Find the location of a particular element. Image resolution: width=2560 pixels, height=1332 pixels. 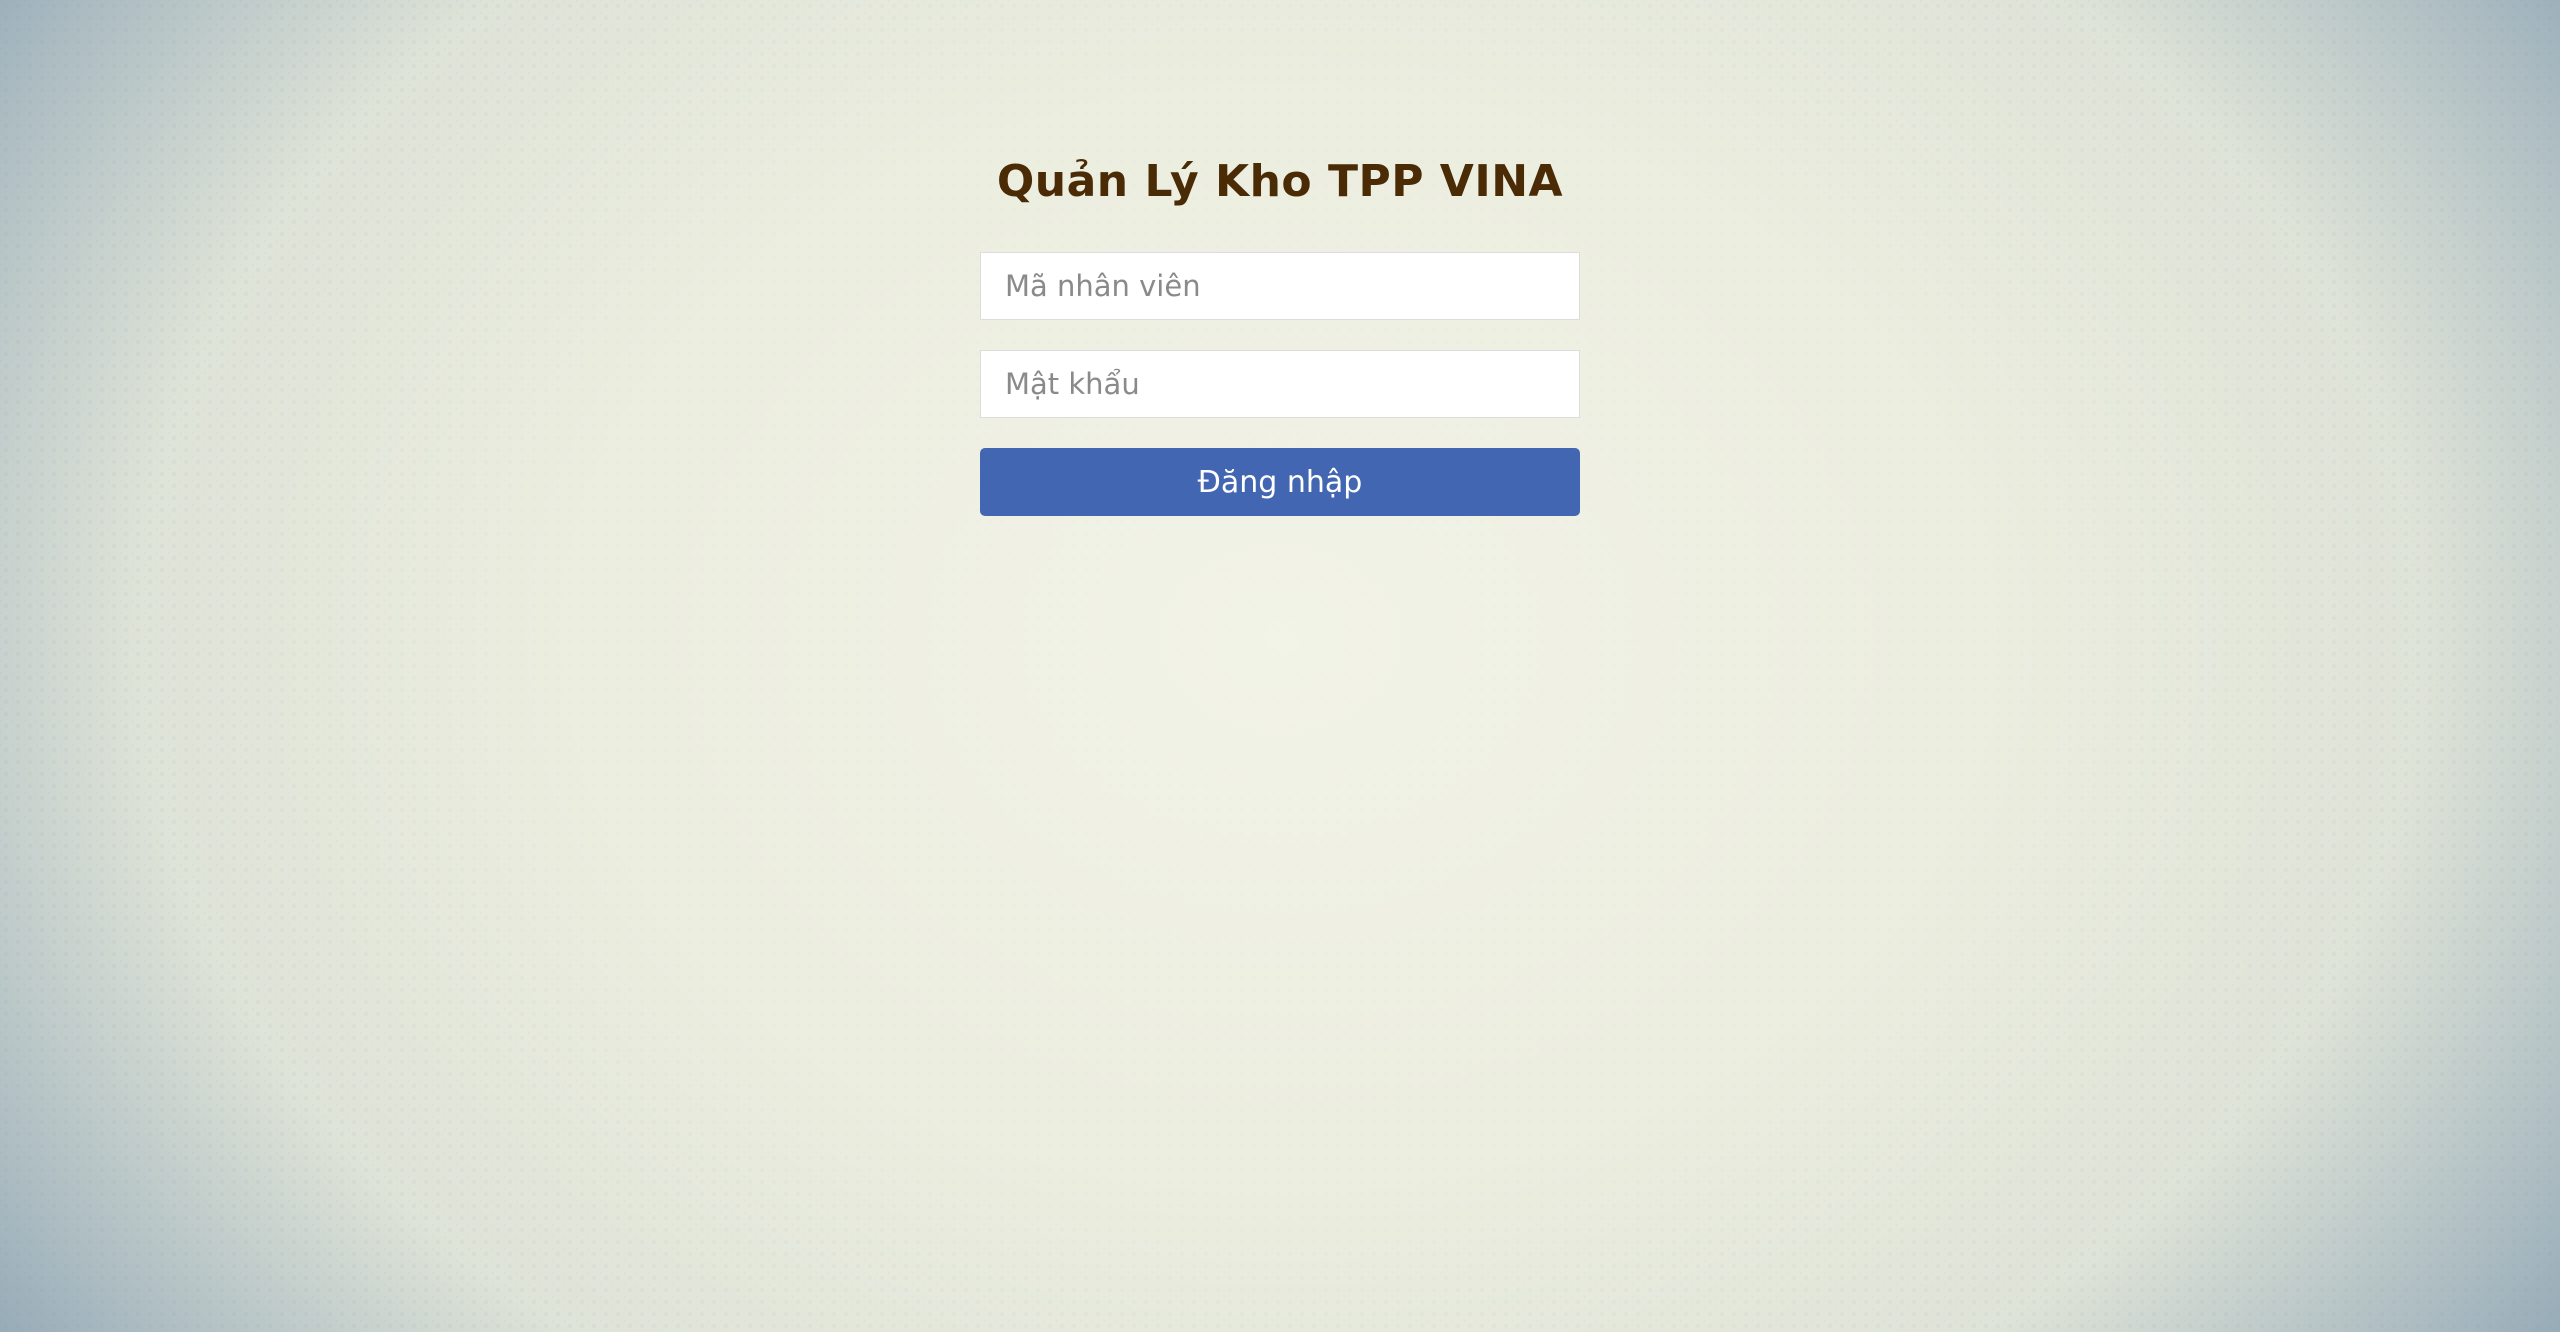

page-title: Quản Lý Kho TPP VINA is located at coordinates (1280, 181).